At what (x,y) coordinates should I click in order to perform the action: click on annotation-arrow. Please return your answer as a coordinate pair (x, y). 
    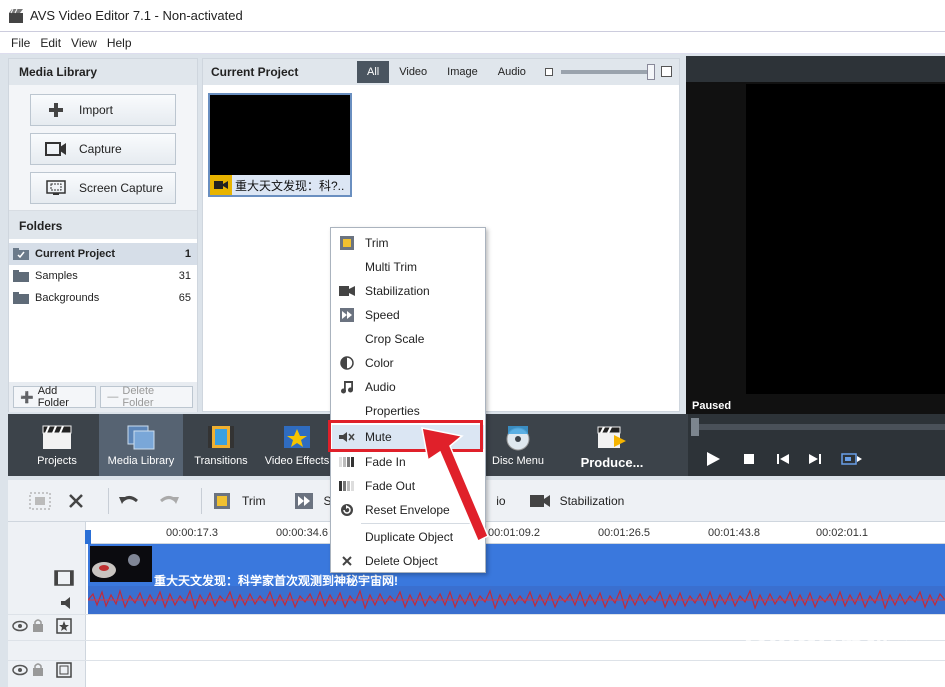
    Looking at the image, I should click on (455, 485).